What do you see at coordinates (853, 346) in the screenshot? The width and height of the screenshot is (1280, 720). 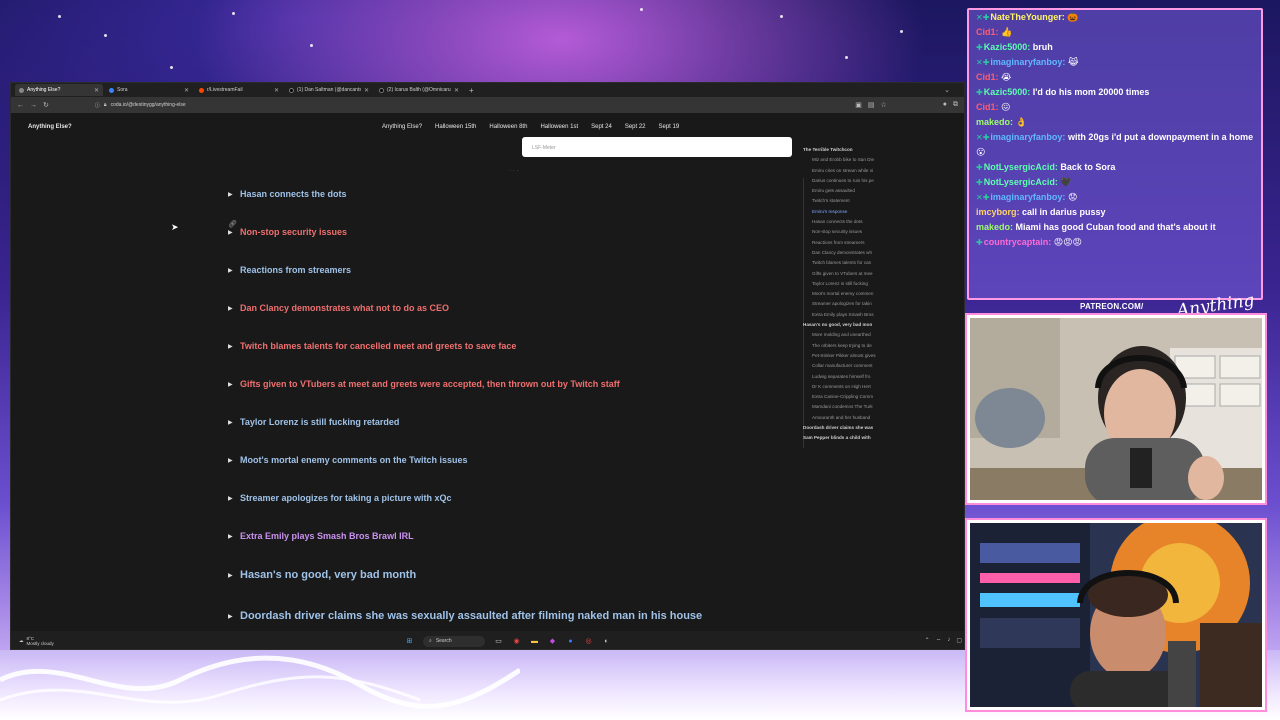 I see `toc-item: The orbiters keep trying to de` at bounding box center [853, 346].